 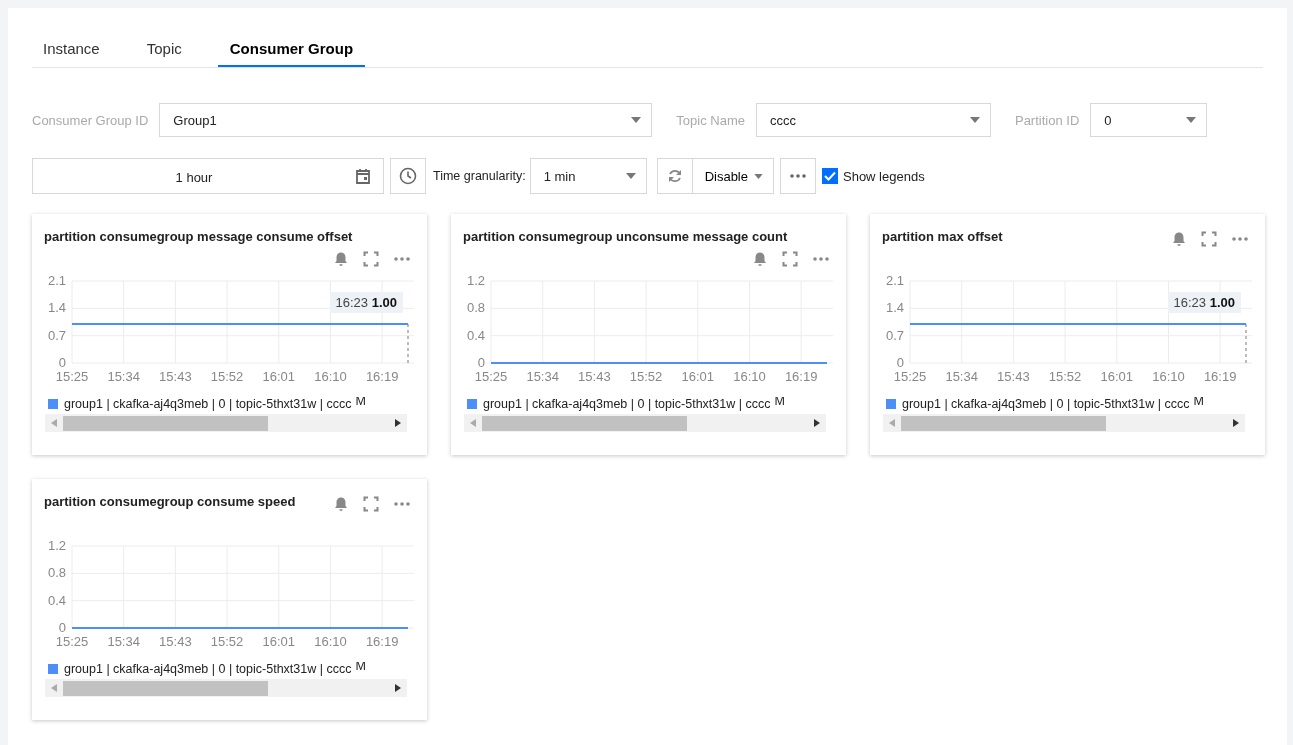 What do you see at coordinates (56, 573) in the screenshot?
I see `axis-label: 0.8` at bounding box center [56, 573].